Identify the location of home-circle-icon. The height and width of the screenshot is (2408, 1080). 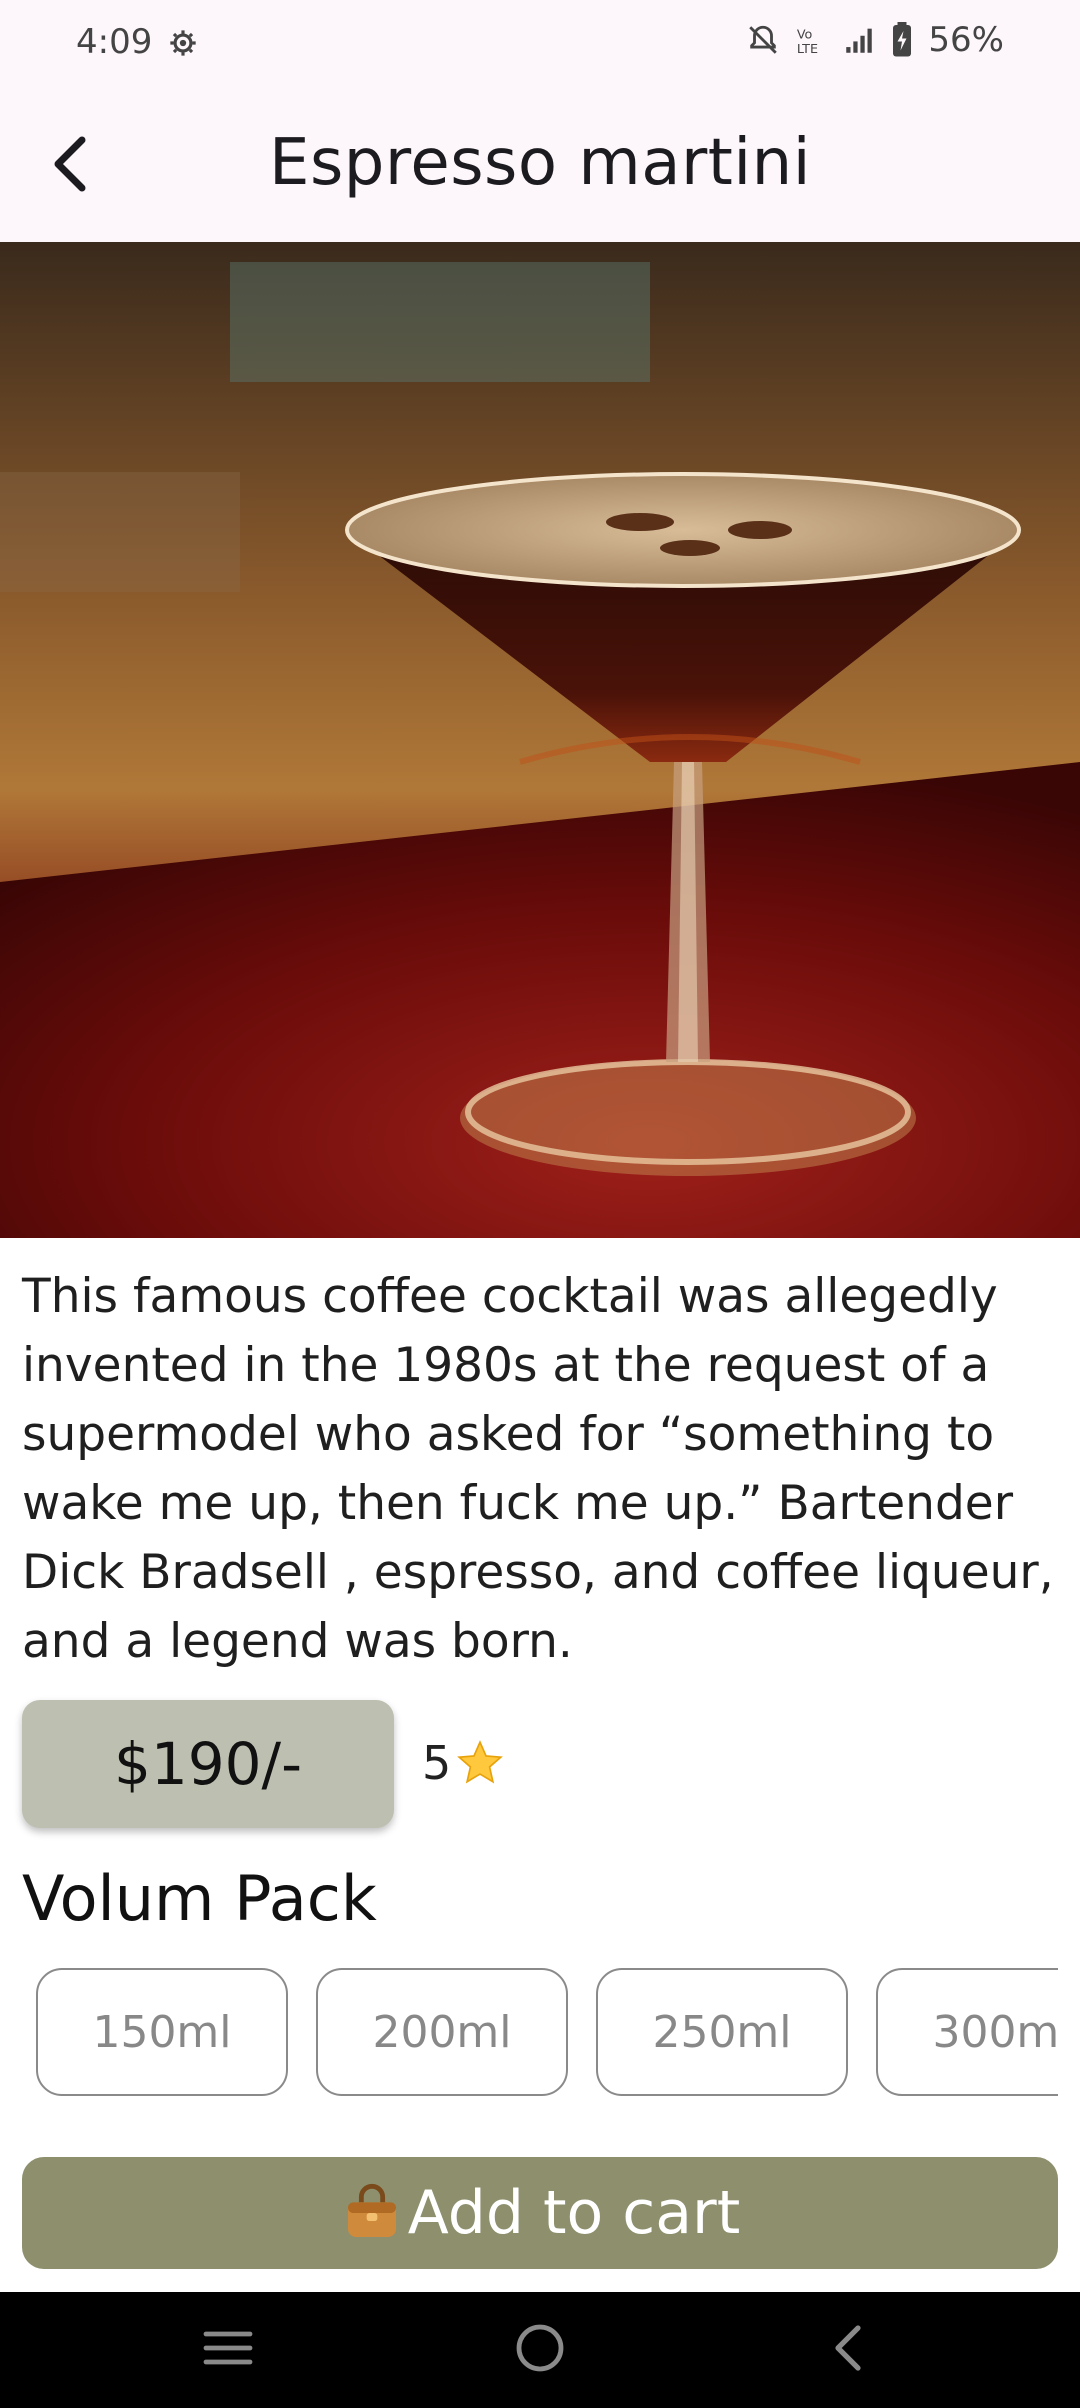
(540, 2350).